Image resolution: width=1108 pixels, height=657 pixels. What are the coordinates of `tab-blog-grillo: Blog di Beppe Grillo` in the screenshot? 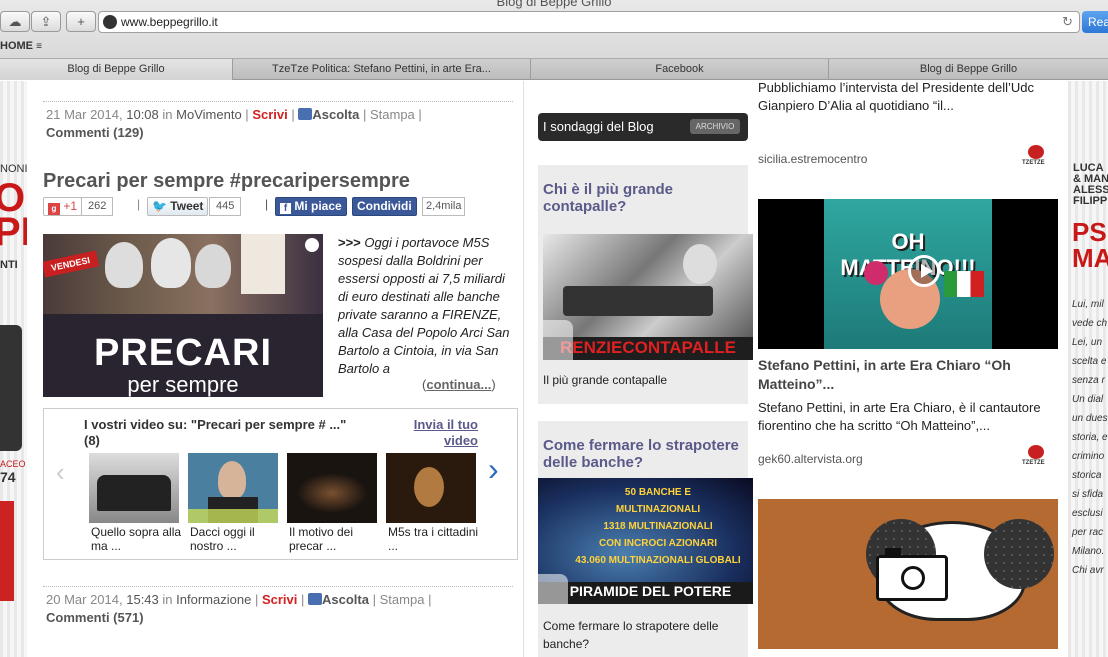 It's located at (116, 69).